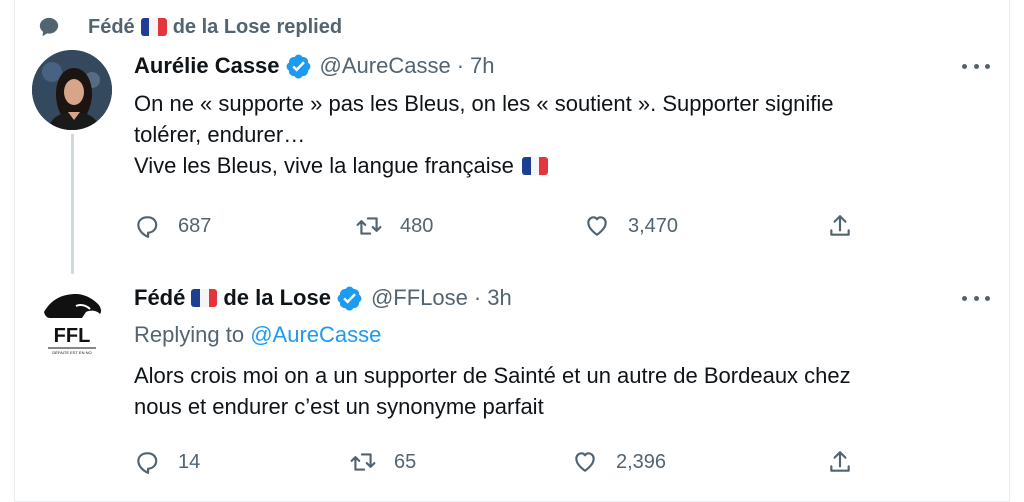 The image size is (1024, 502). I want to click on avatar: FFL DÉFAITE EST EN NO, so click(72, 320).